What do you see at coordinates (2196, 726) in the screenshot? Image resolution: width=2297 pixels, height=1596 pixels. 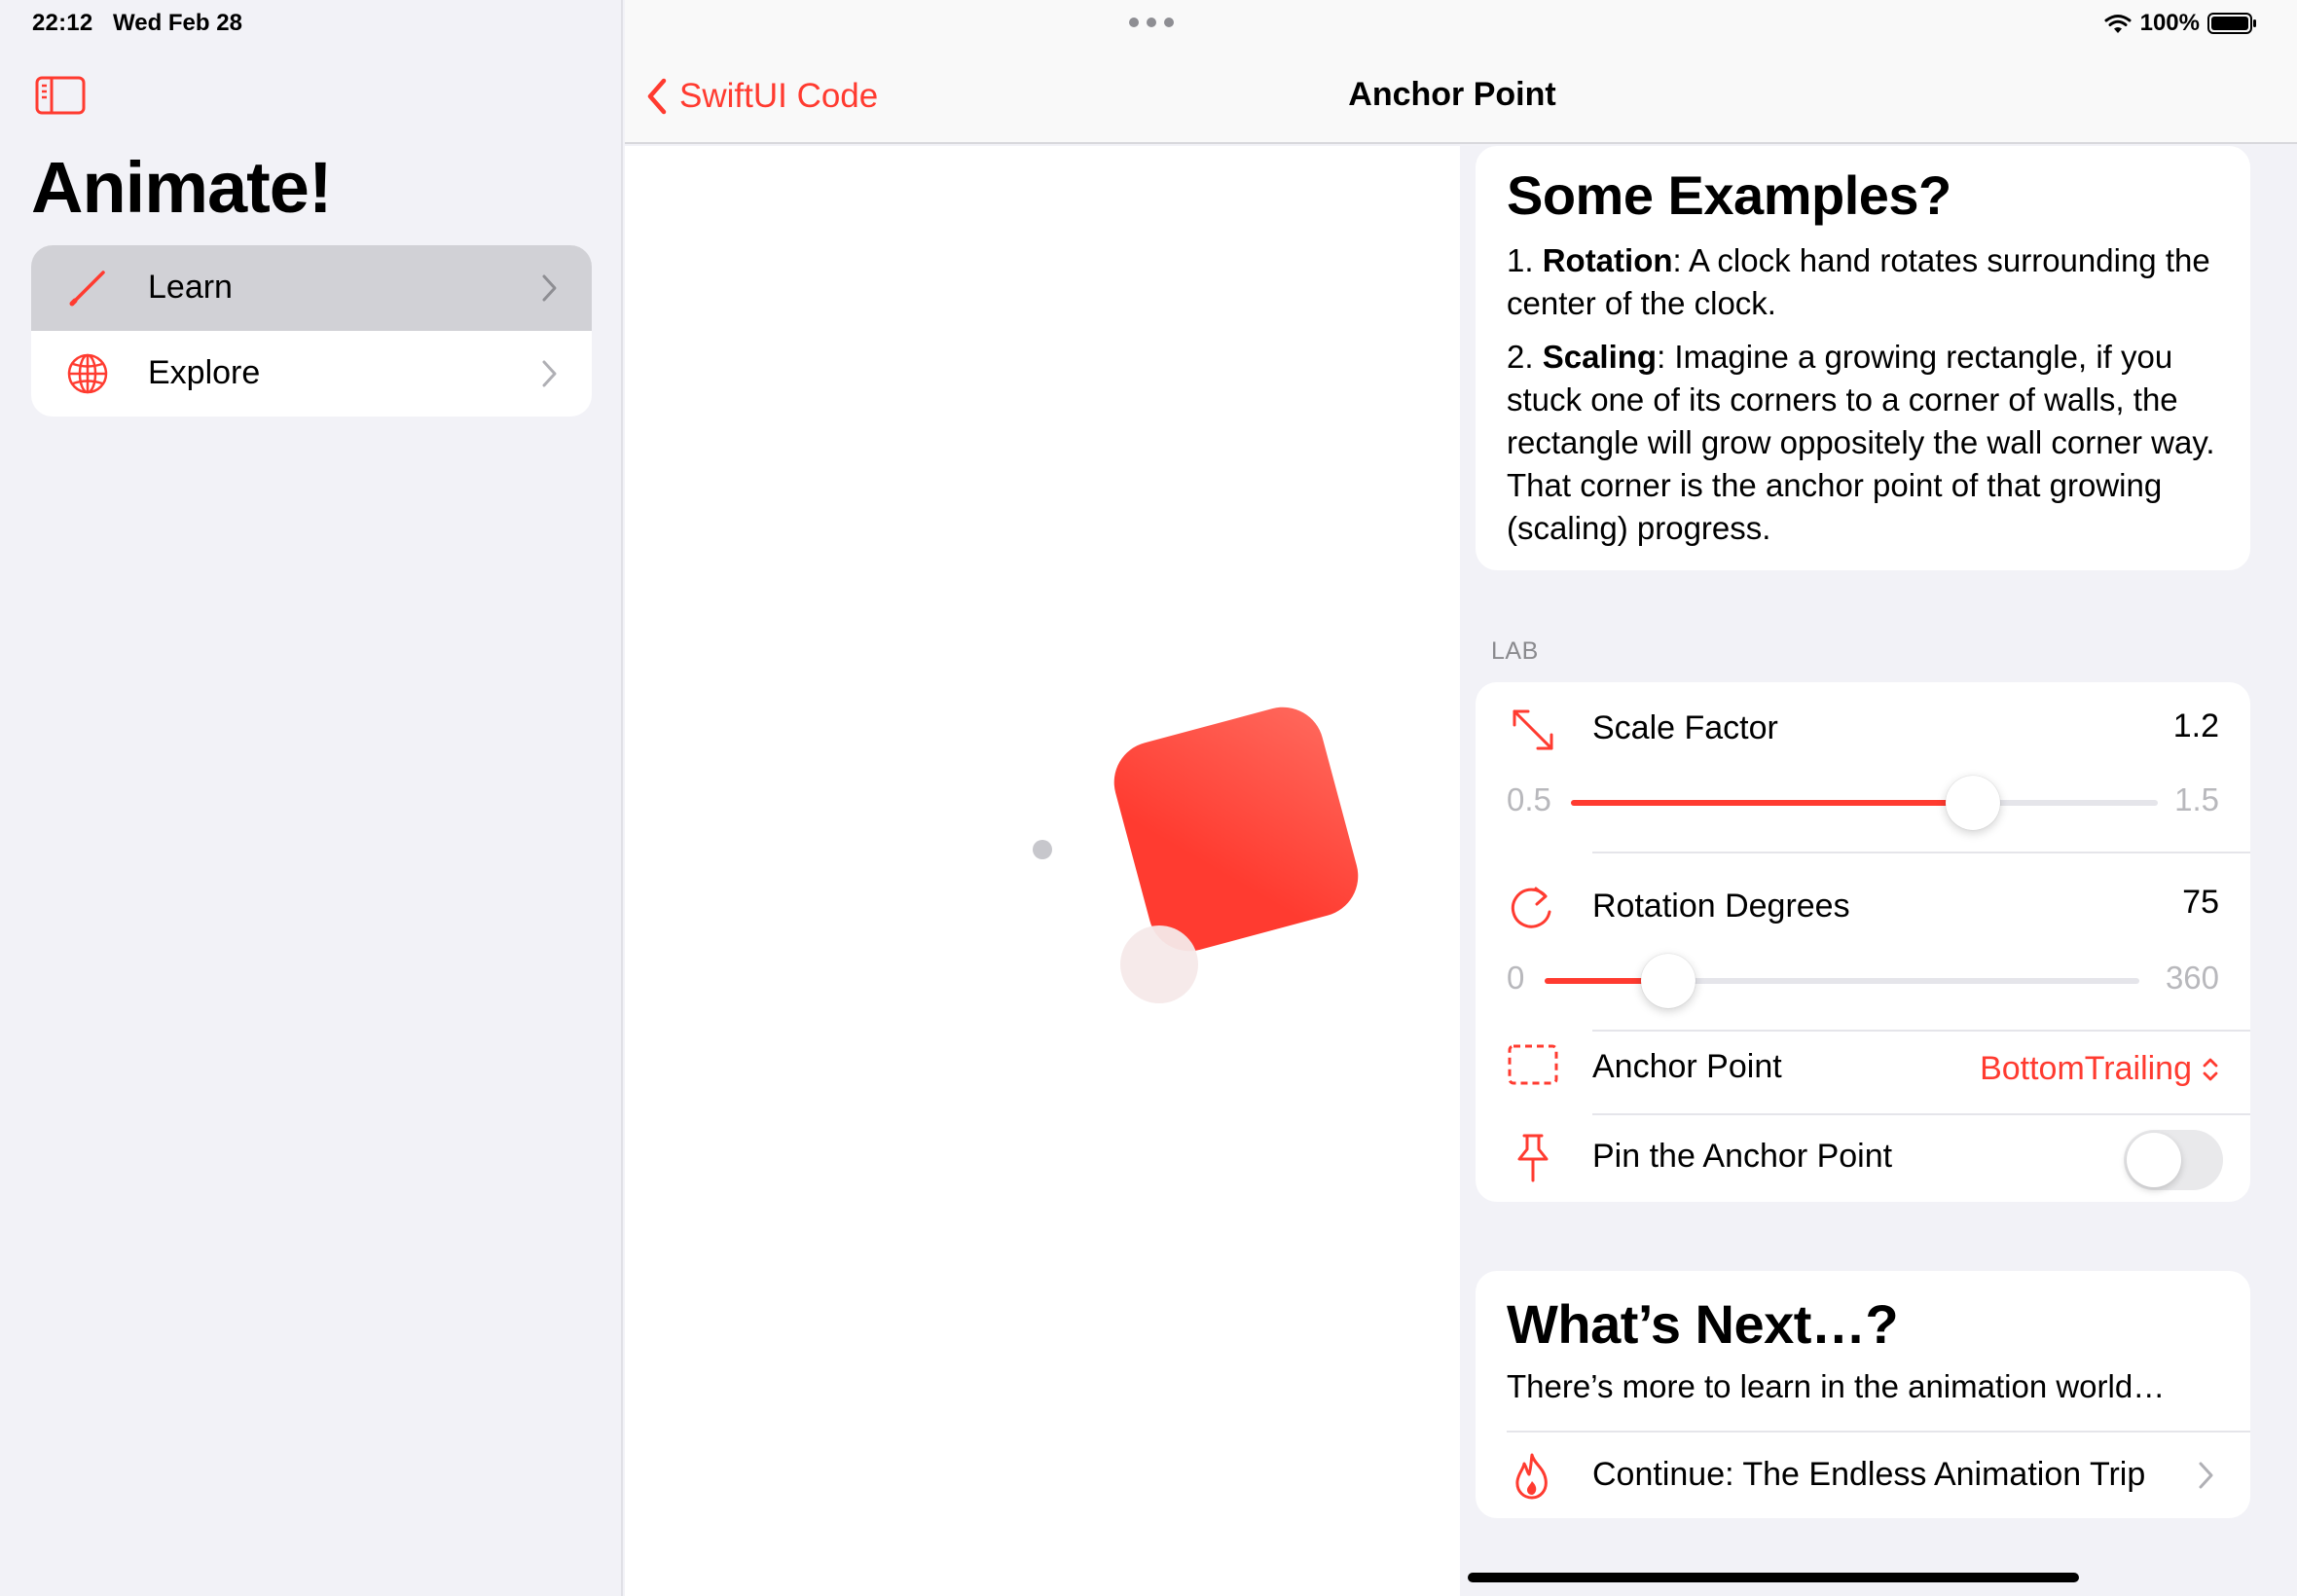 I see `scale-factor-value: 1.2` at bounding box center [2196, 726].